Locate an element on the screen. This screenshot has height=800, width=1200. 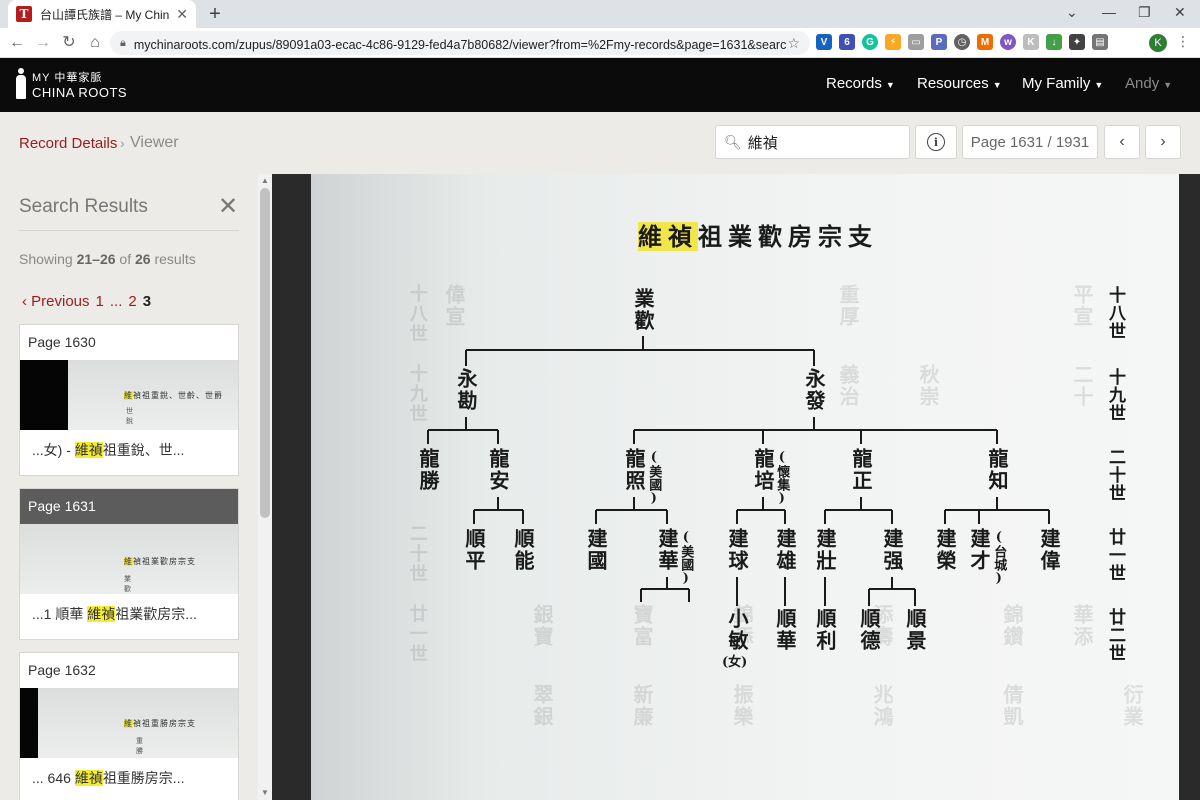
extensions-puzzle-icon: ✦ is located at coordinates (1077, 42).